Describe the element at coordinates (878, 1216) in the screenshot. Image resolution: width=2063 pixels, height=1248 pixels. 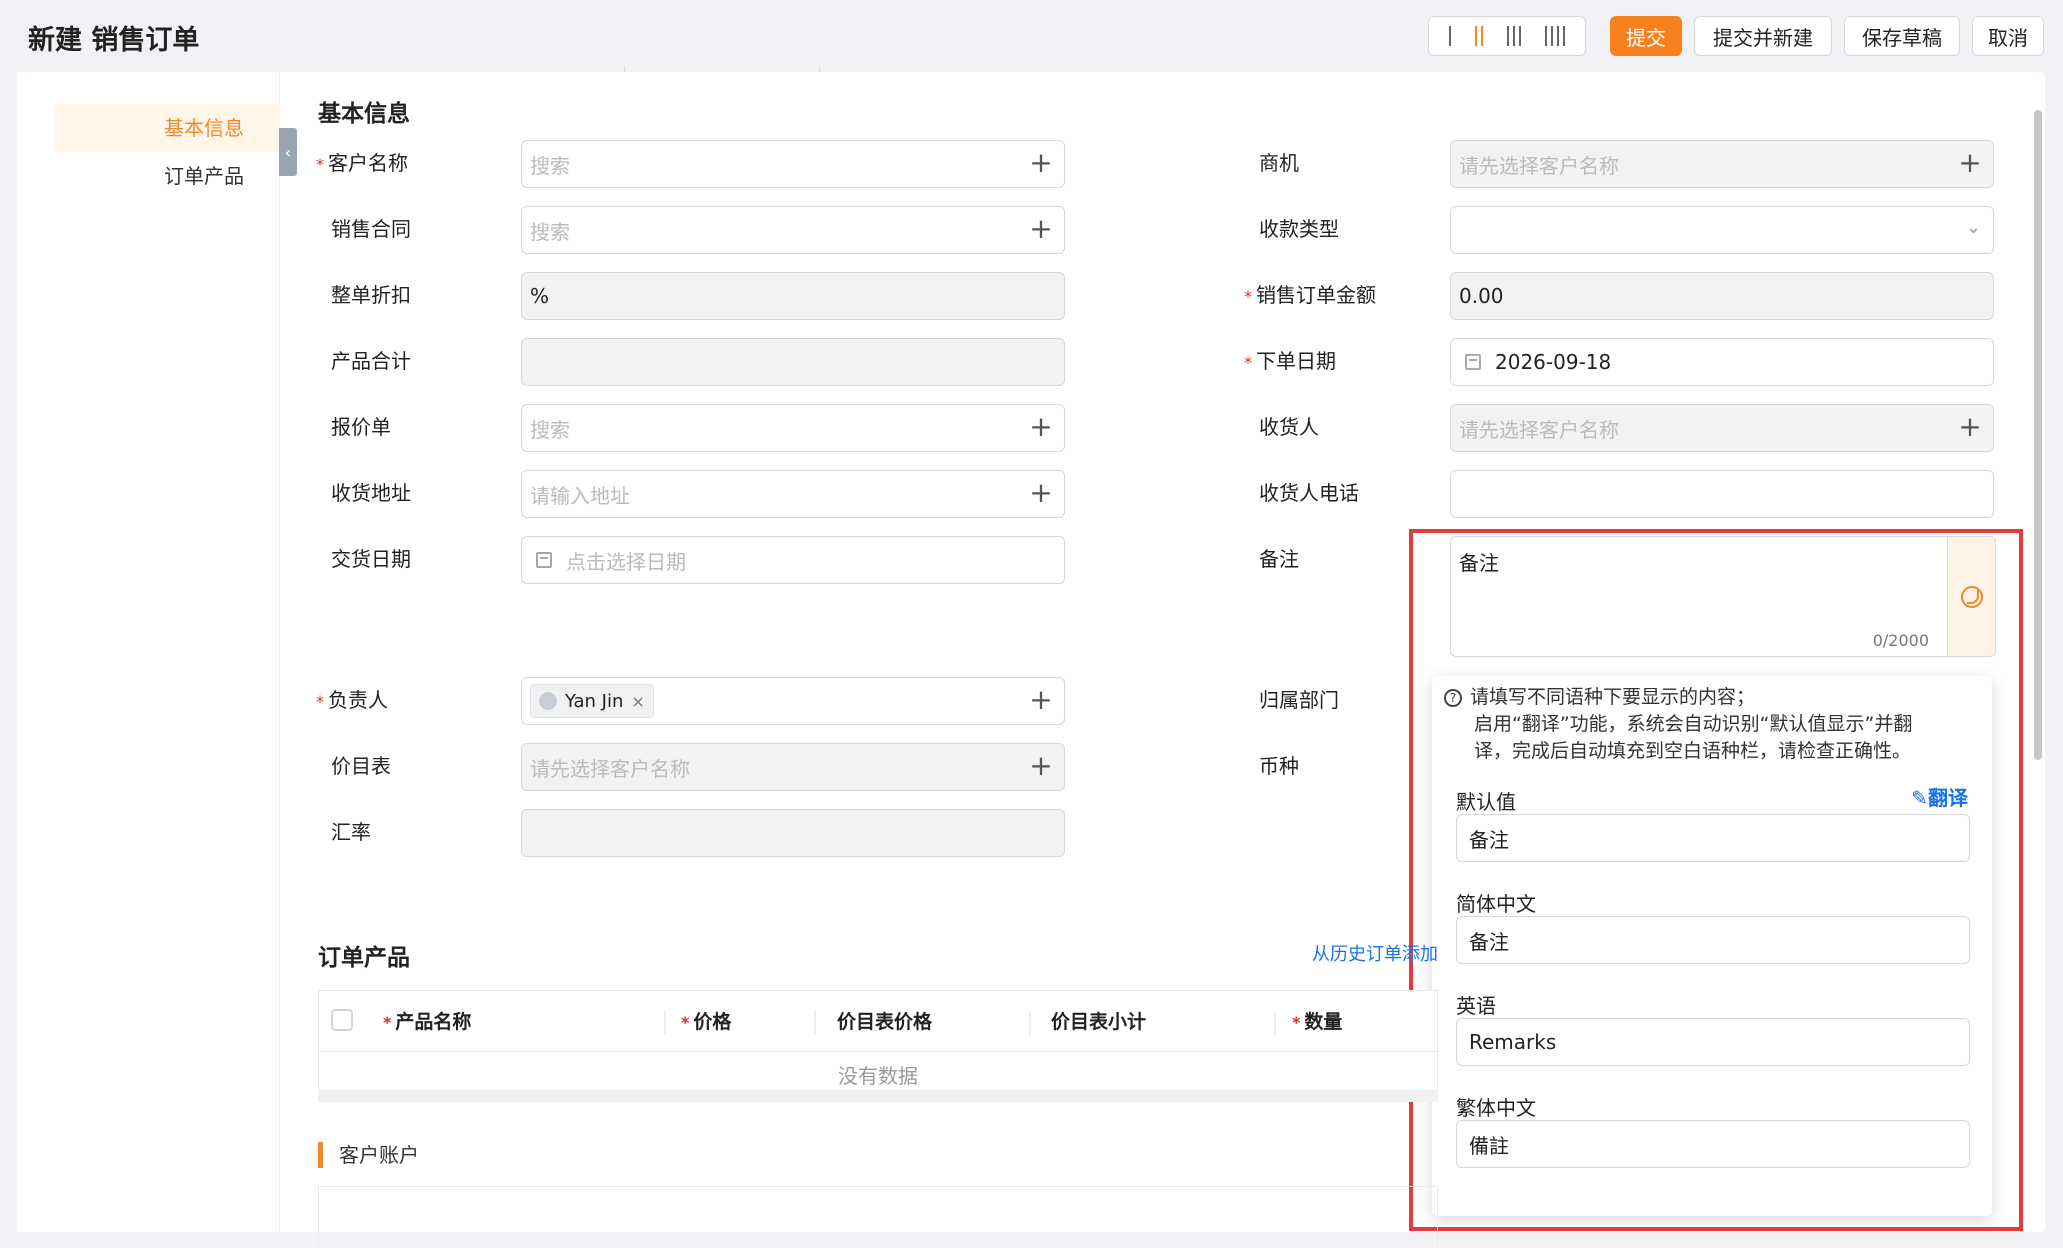
I see `account-box` at that location.